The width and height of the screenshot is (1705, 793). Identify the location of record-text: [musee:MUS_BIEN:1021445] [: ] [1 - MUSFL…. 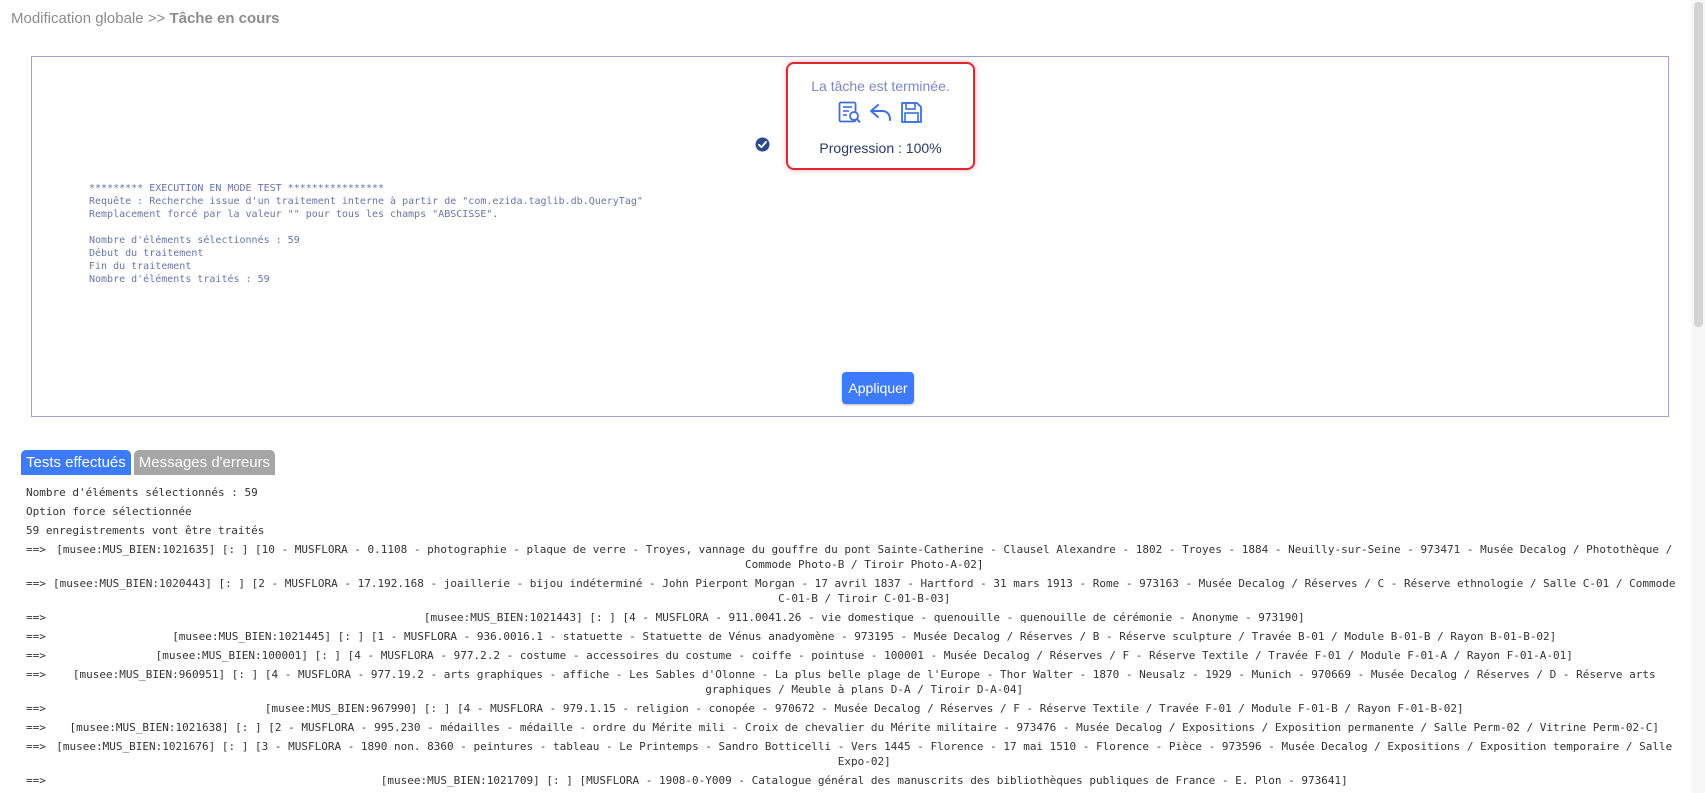
(864, 636).